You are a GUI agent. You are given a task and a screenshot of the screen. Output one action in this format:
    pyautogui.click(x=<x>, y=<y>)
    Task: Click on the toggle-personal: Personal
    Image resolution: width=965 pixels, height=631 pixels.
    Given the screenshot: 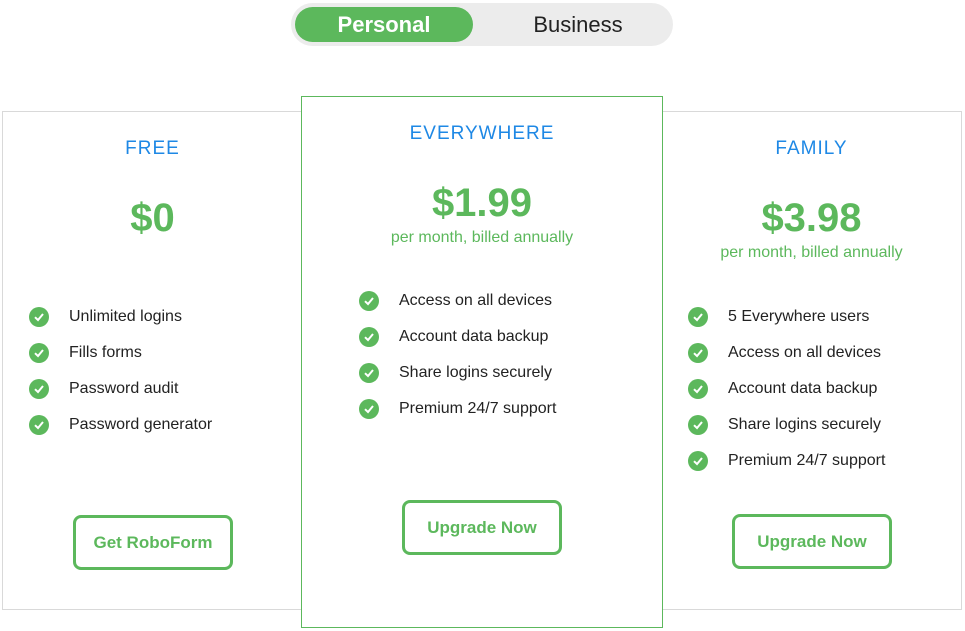 What is the action you would take?
    pyautogui.click(x=384, y=24)
    